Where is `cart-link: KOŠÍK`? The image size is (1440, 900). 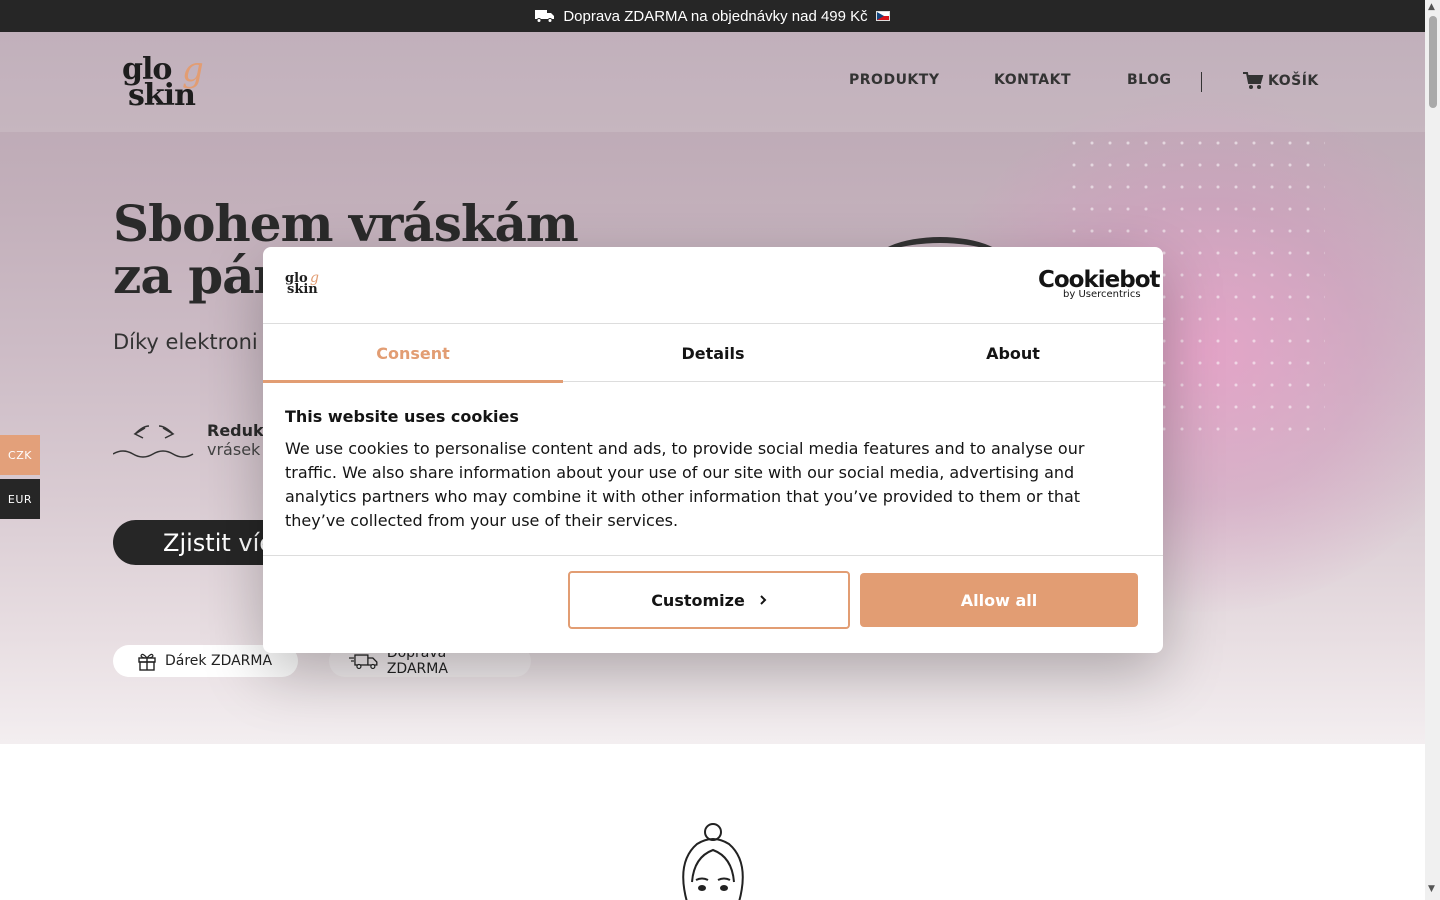
cart-link: KOŠÍK is located at coordinates (1281, 81).